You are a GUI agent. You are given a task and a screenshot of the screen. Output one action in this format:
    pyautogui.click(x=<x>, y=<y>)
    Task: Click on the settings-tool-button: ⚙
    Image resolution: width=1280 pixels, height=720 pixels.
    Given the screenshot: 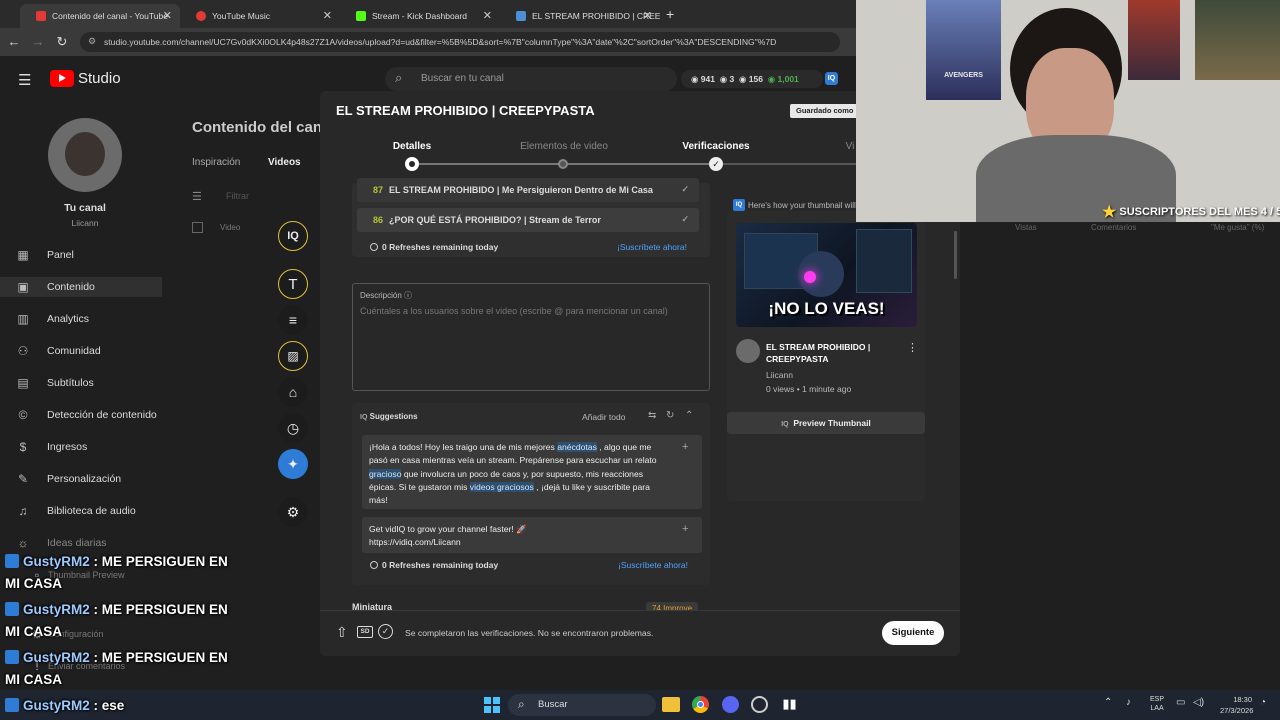 What is the action you would take?
    pyautogui.click(x=293, y=512)
    